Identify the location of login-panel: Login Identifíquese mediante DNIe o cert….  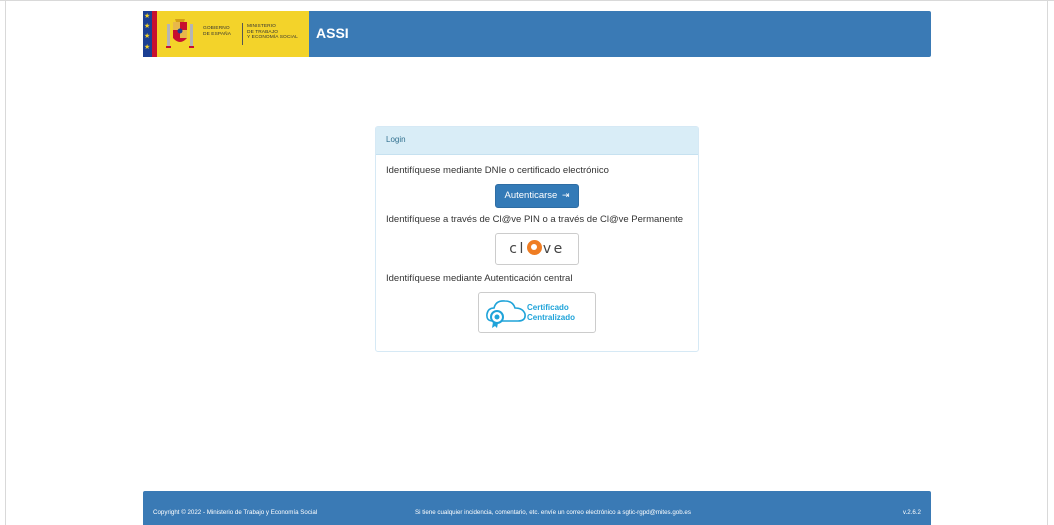
(537, 239).